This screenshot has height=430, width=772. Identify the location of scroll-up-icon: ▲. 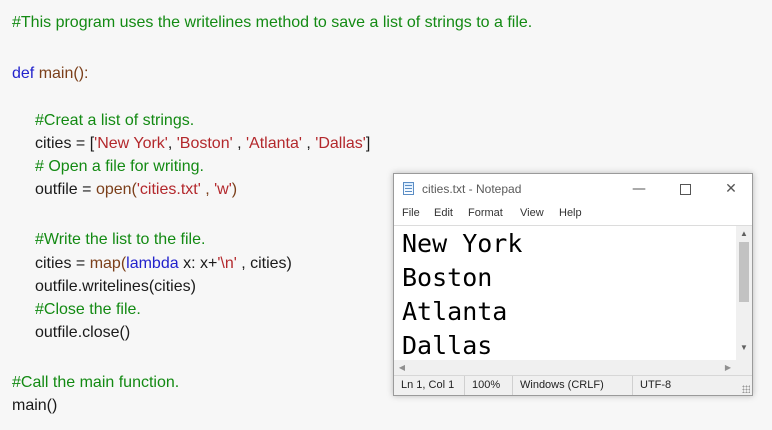
(744, 234).